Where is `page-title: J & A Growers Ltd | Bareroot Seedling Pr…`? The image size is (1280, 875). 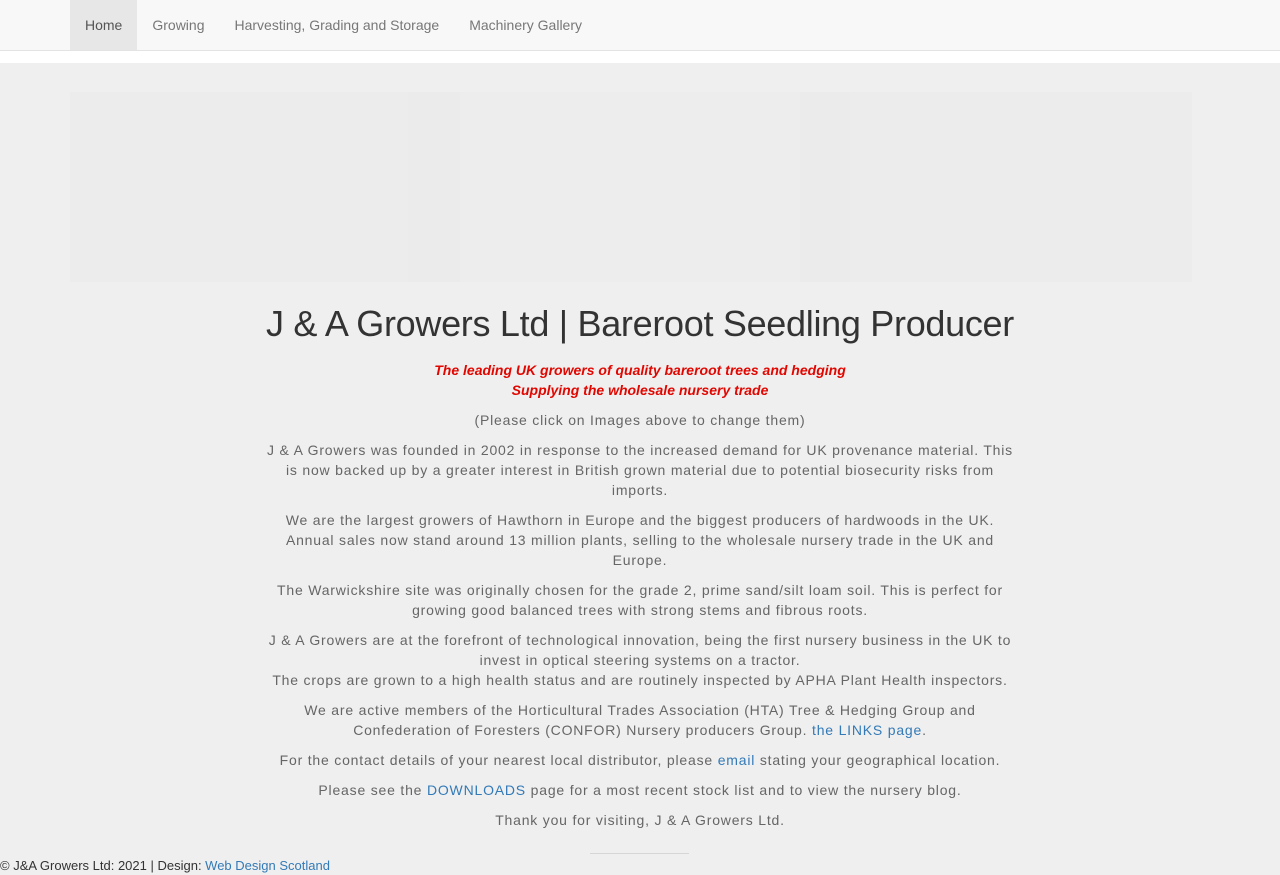 page-title: J & A Growers Ltd | Bareroot Seedling Pr… is located at coordinates (640, 323).